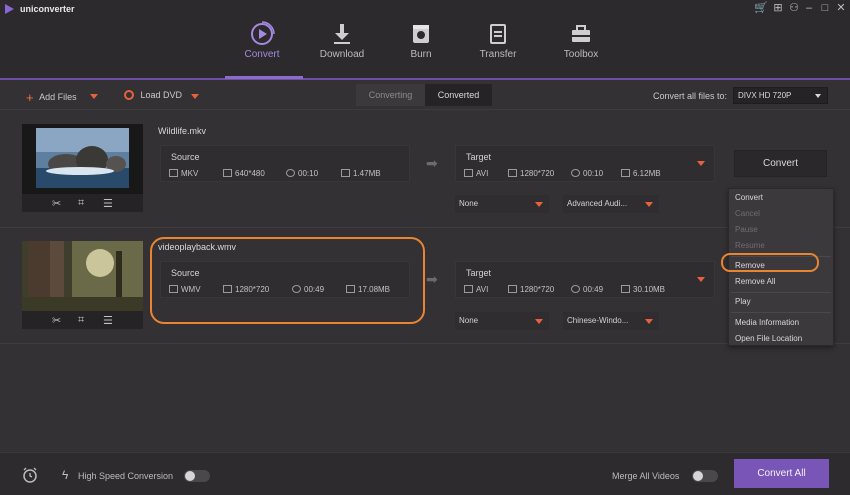  Describe the element at coordinates (537, 289) in the screenshot. I see `target-resolution-value: 1280*720` at that location.